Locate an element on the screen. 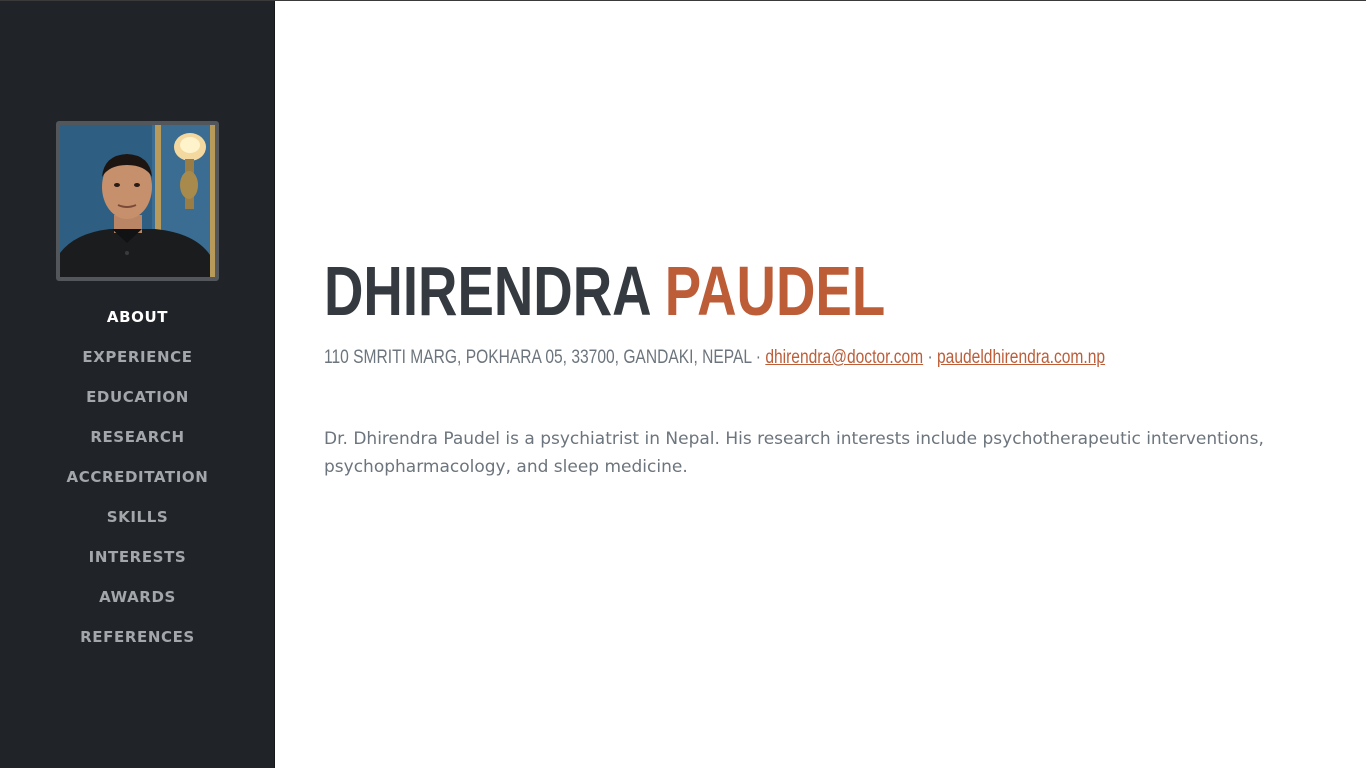 The image size is (1366, 768). nav-item-skills: SKILLS is located at coordinates (137, 517).